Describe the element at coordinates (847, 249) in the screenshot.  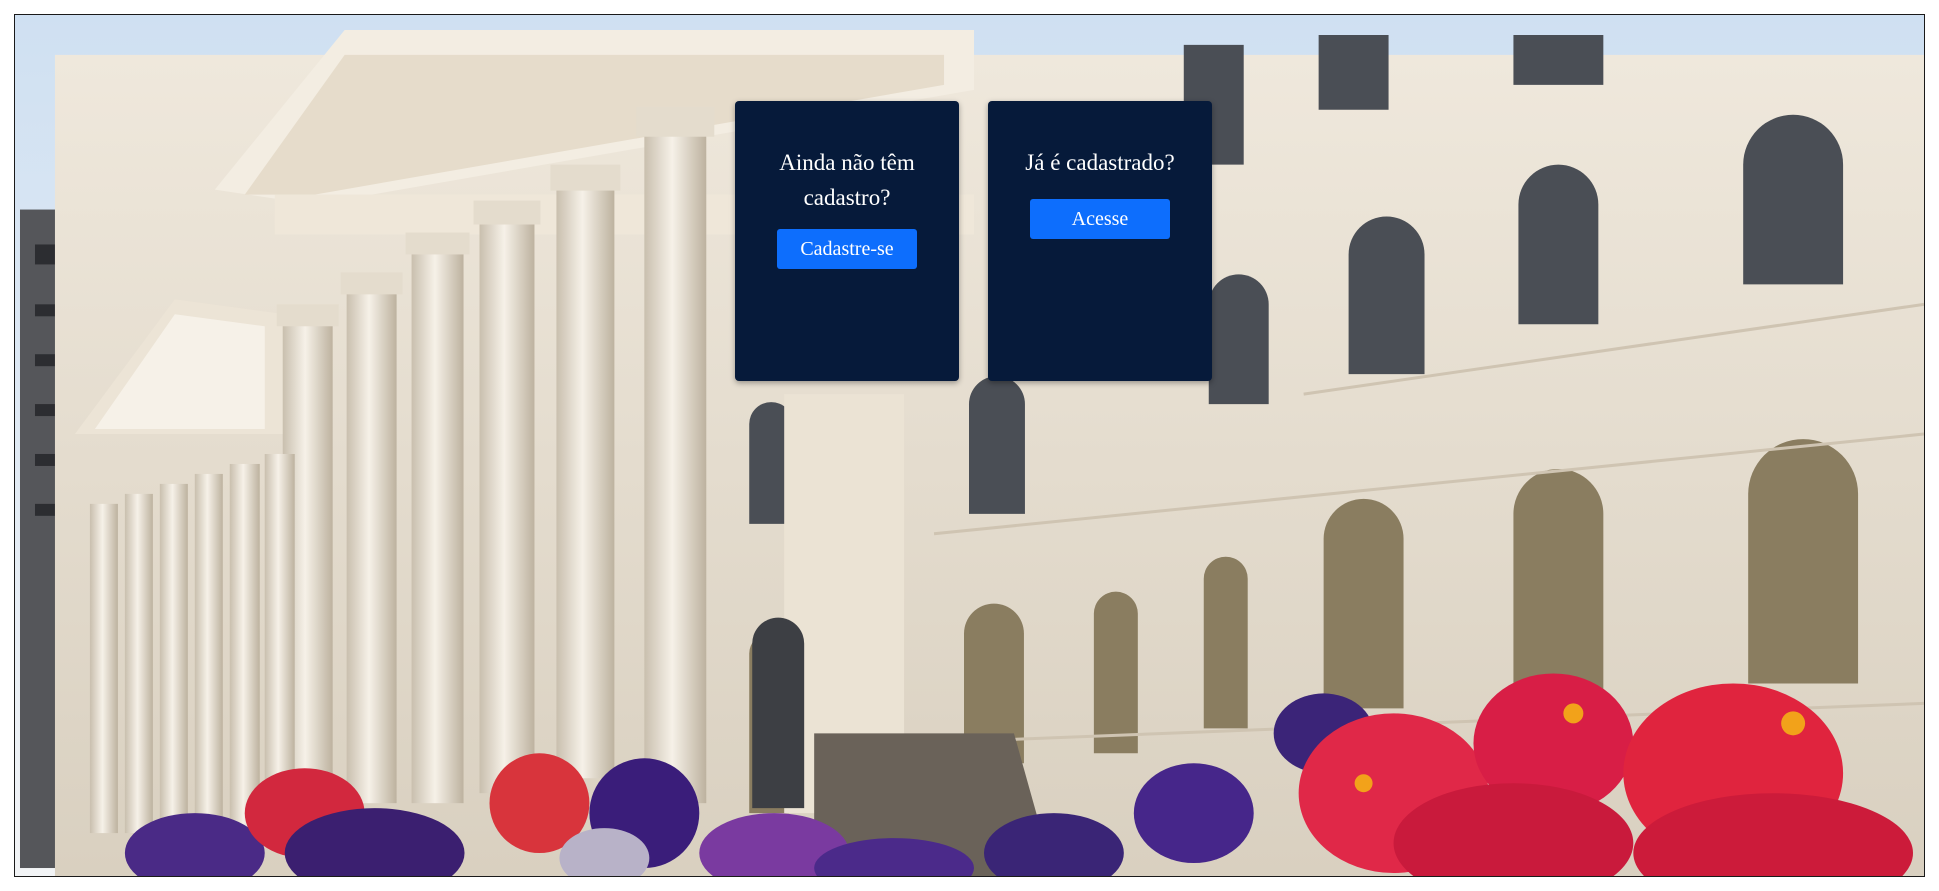
I see `signup-button: Cadastre-se` at that location.